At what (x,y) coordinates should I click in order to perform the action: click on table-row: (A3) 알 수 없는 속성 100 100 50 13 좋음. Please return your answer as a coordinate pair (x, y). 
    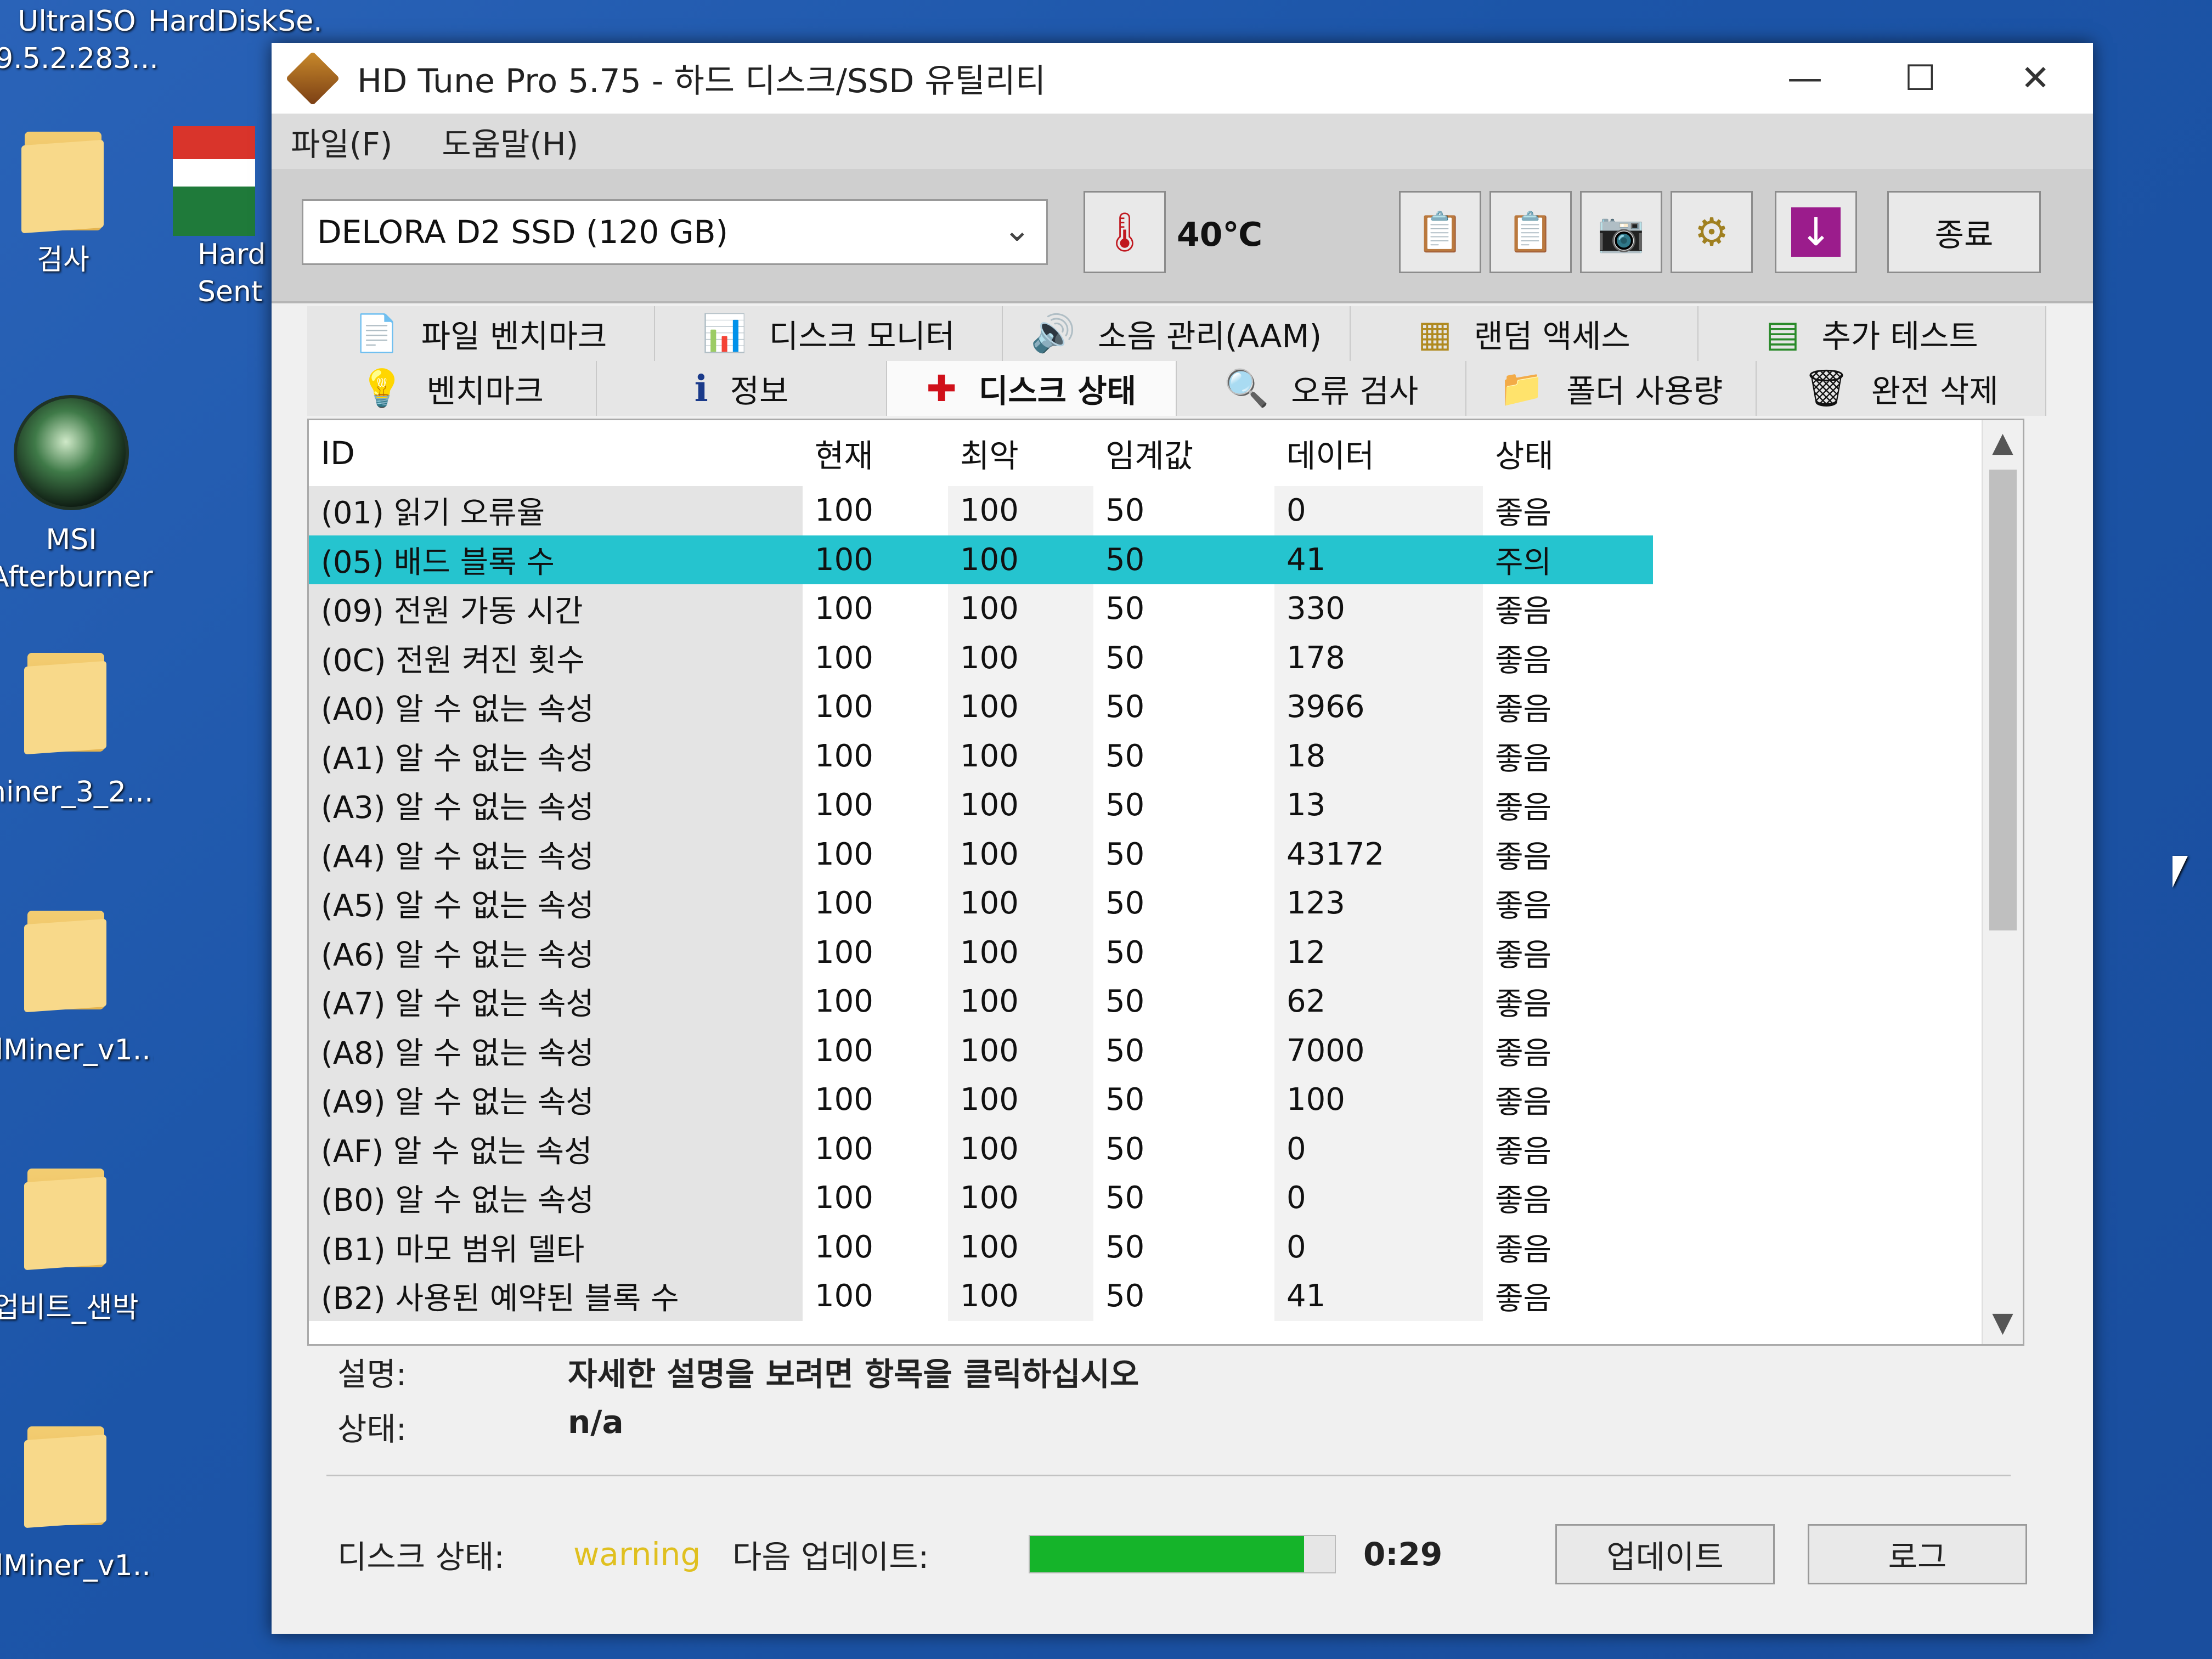
    Looking at the image, I should click on (1166, 806).